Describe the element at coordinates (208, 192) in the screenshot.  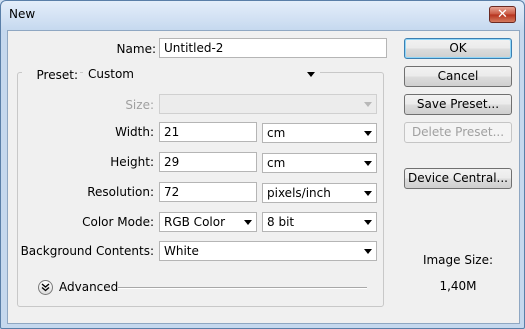
I see `resolution-input: 72` at that location.